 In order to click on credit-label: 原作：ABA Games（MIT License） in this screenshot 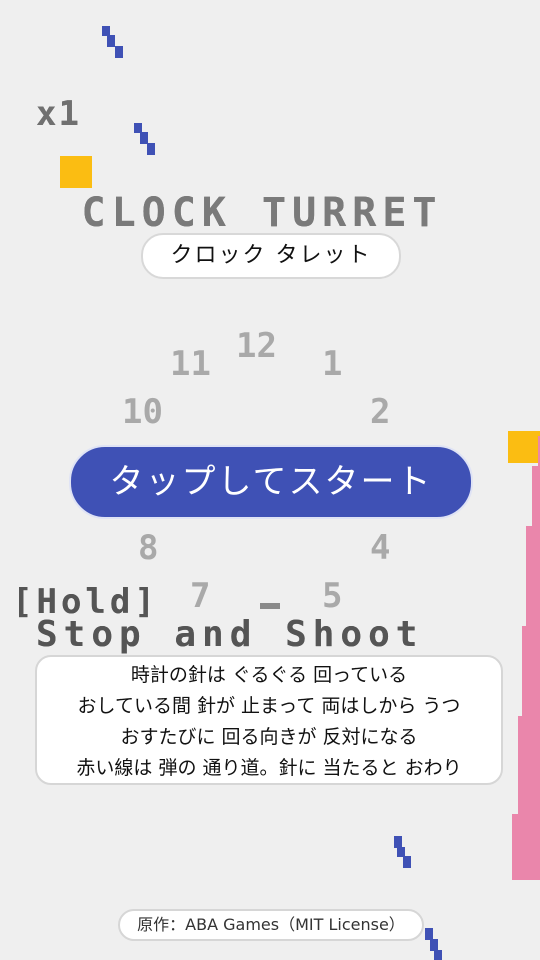, I will do `click(271, 925)`.